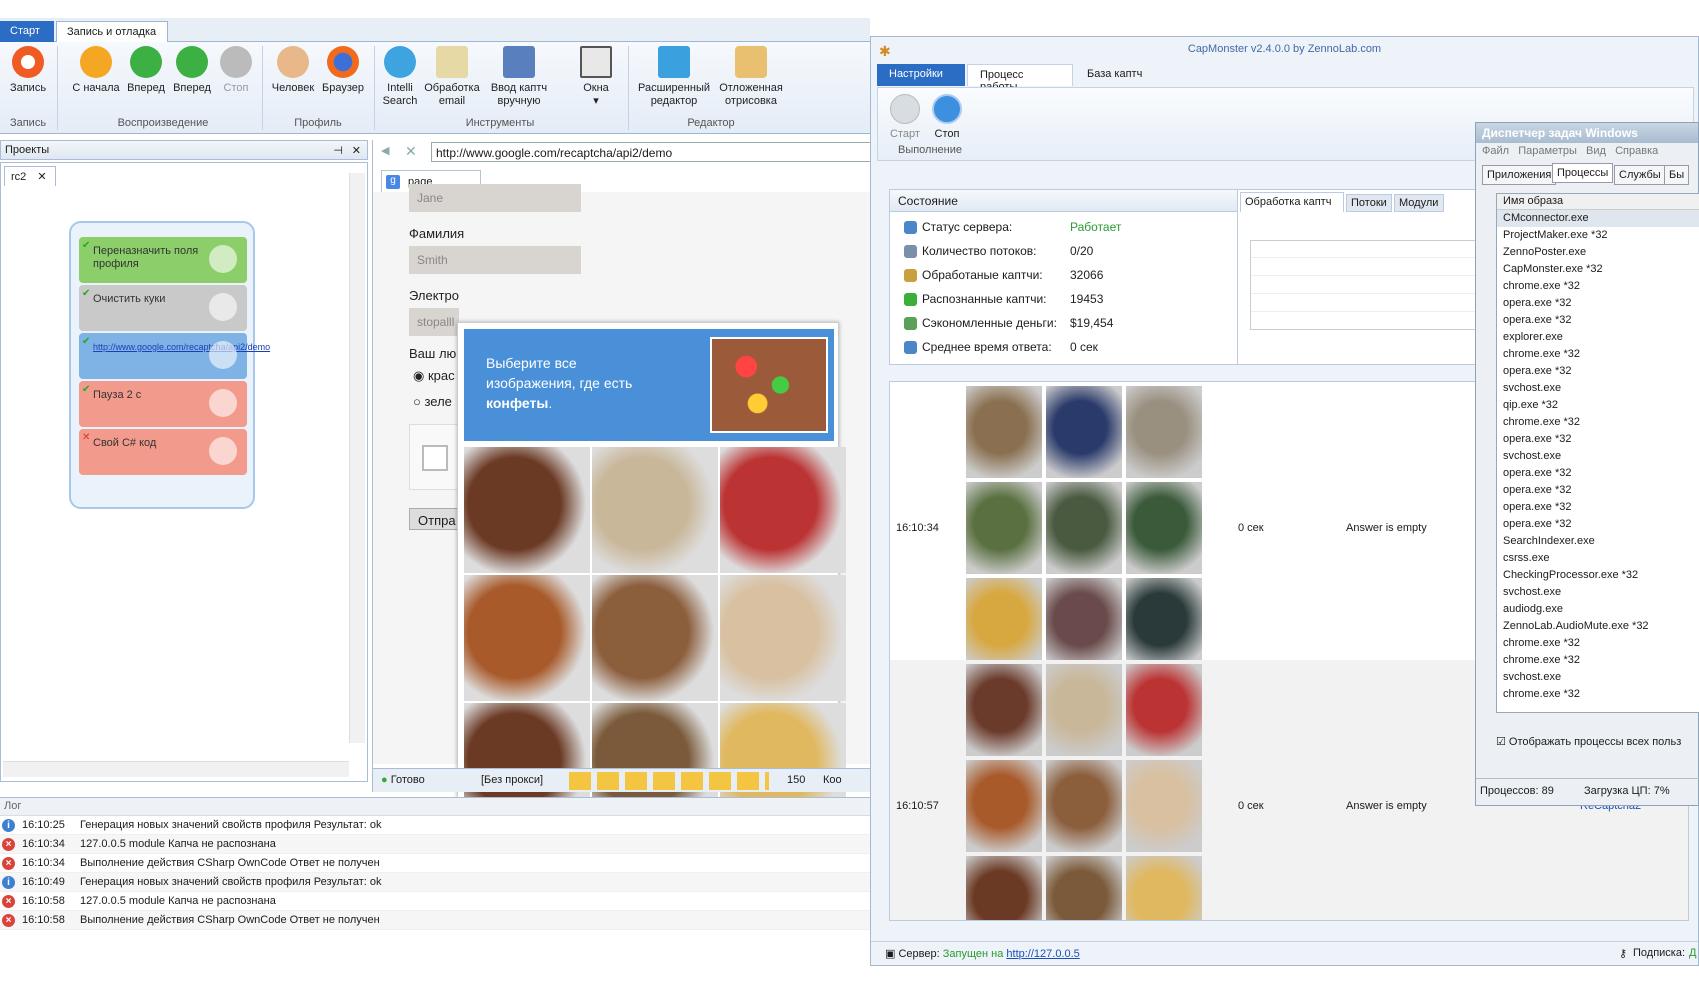 The width and height of the screenshot is (1699, 1005). What do you see at coordinates (495, 198) in the screenshot?
I see `first-name-field: Jane` at bounding box center [495, 198].